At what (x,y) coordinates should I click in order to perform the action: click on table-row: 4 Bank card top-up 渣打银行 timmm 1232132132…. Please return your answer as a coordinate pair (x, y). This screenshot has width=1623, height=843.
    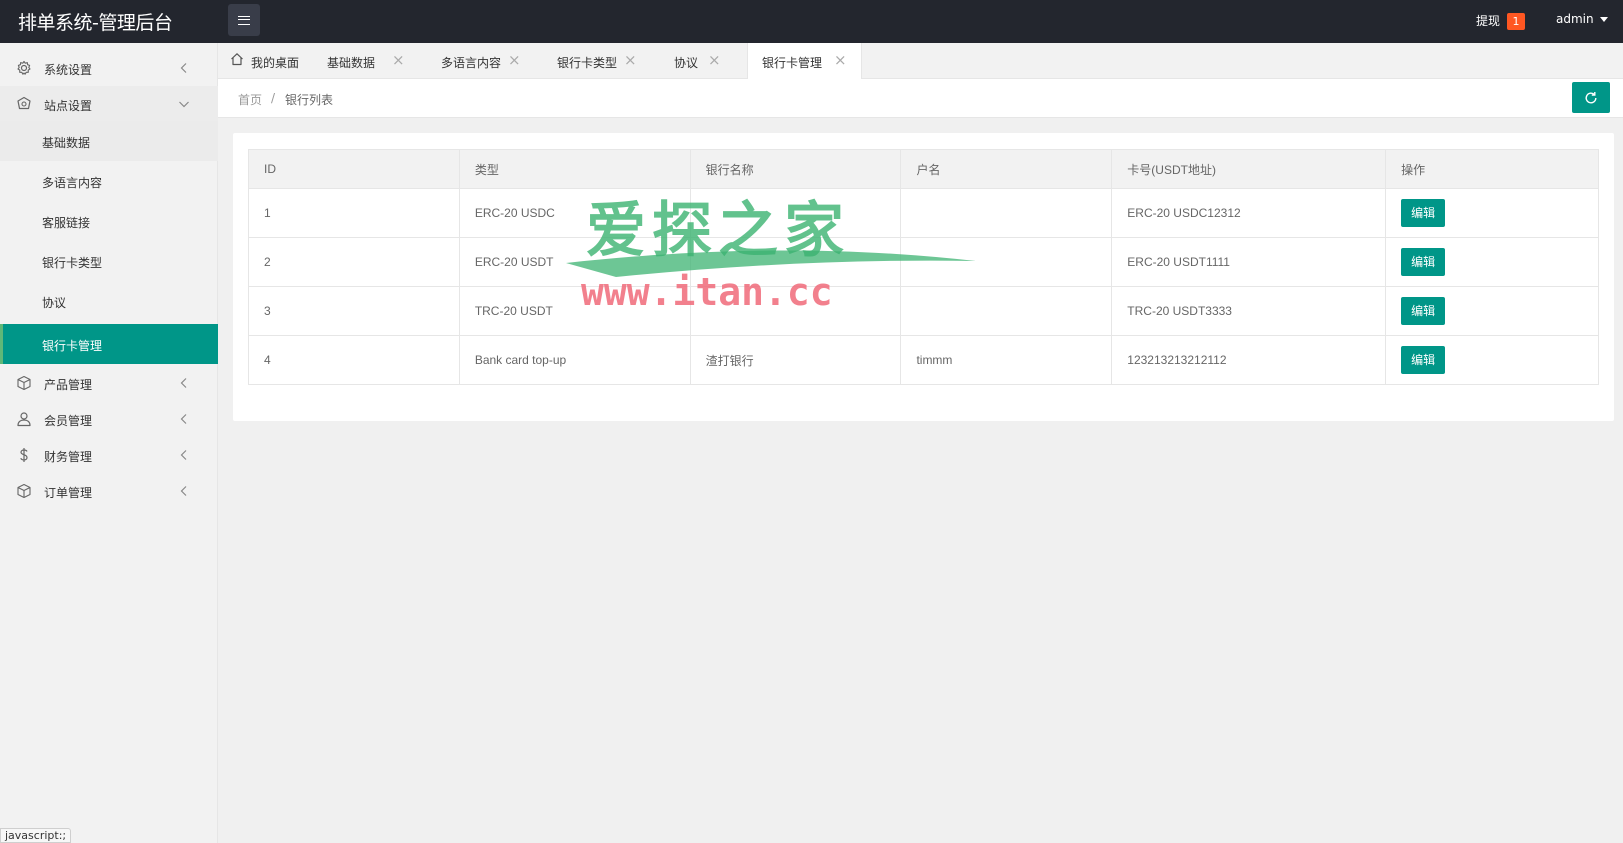
    Looking at the image, I should click on (923, 360).